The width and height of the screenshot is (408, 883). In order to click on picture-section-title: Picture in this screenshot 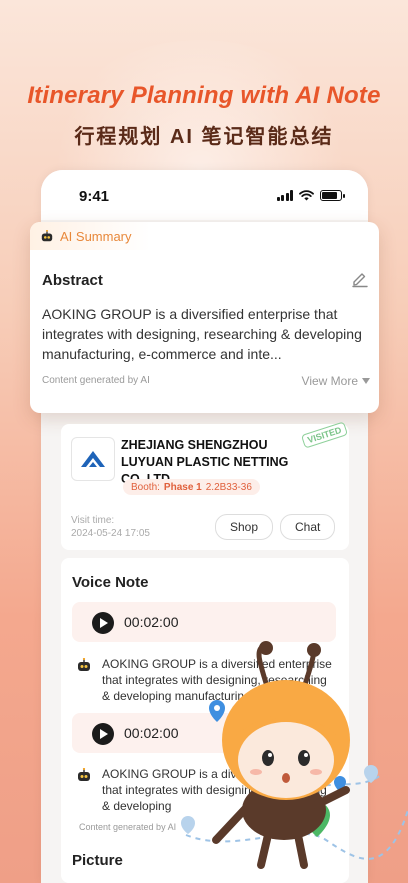, I will do `click(97, 860)`.